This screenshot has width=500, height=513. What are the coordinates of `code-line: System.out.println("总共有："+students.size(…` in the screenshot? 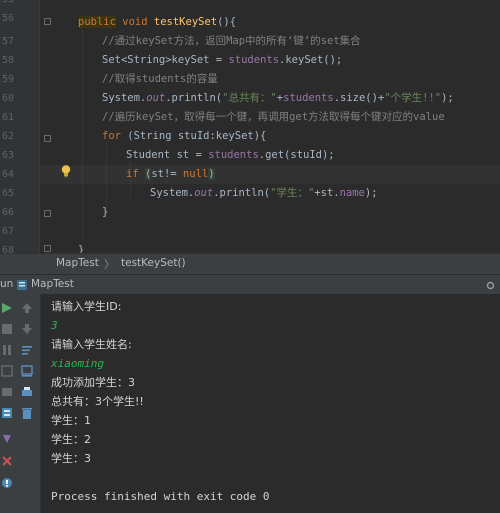 It's located at (278, 98).